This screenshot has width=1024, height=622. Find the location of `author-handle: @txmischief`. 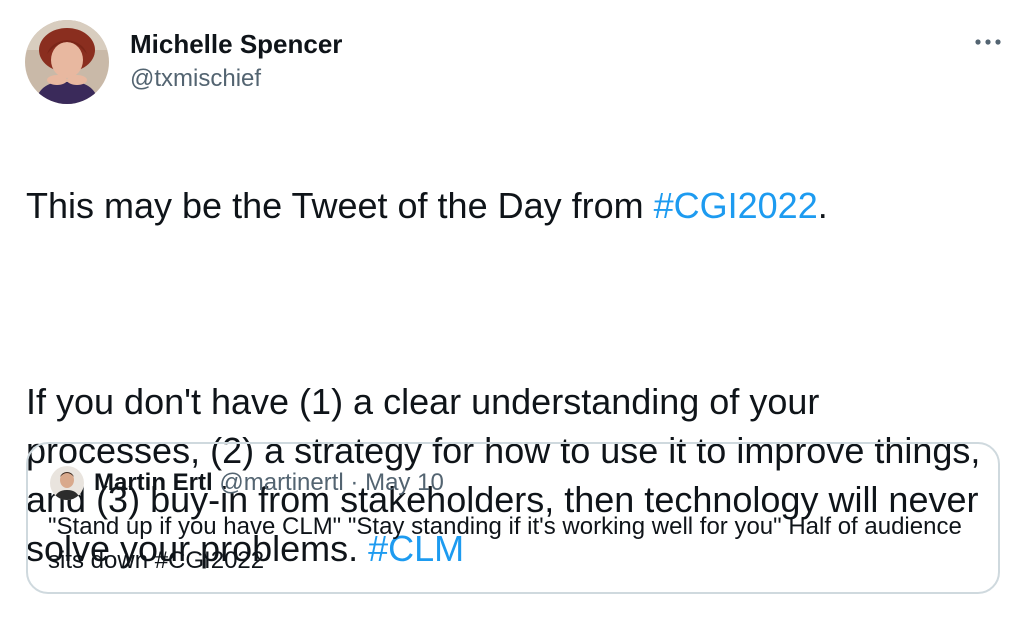

author-handle: @txmischief is located at coordinates (195, 79).